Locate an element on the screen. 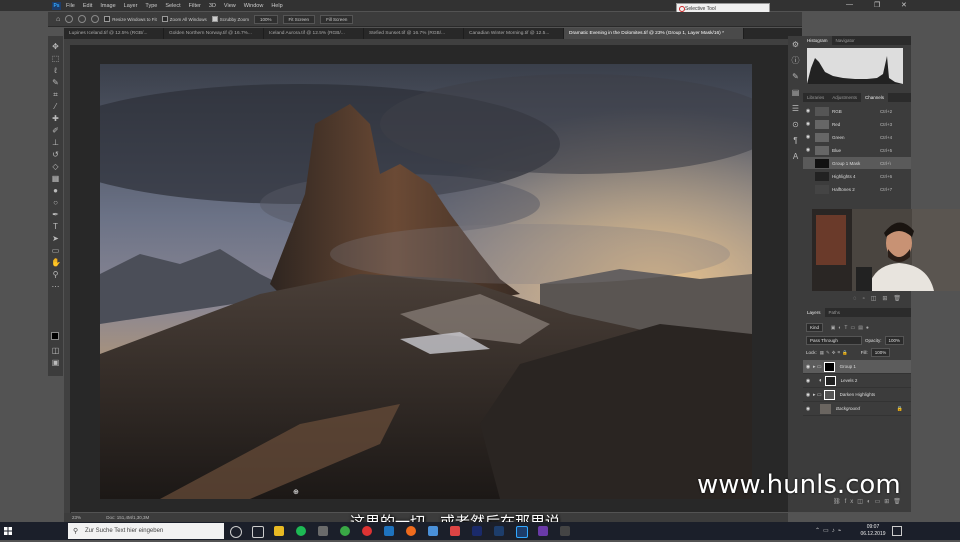 This screenshot has width=960, height=542. task-view-icon is located at coordinates (258, 532).